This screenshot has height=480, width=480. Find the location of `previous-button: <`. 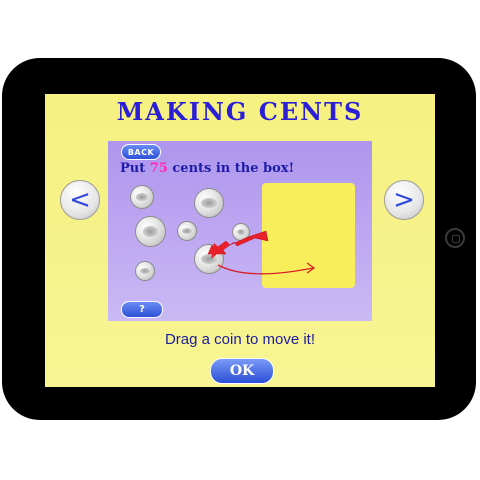

previous-button: < is located at coordinates (80, 200).